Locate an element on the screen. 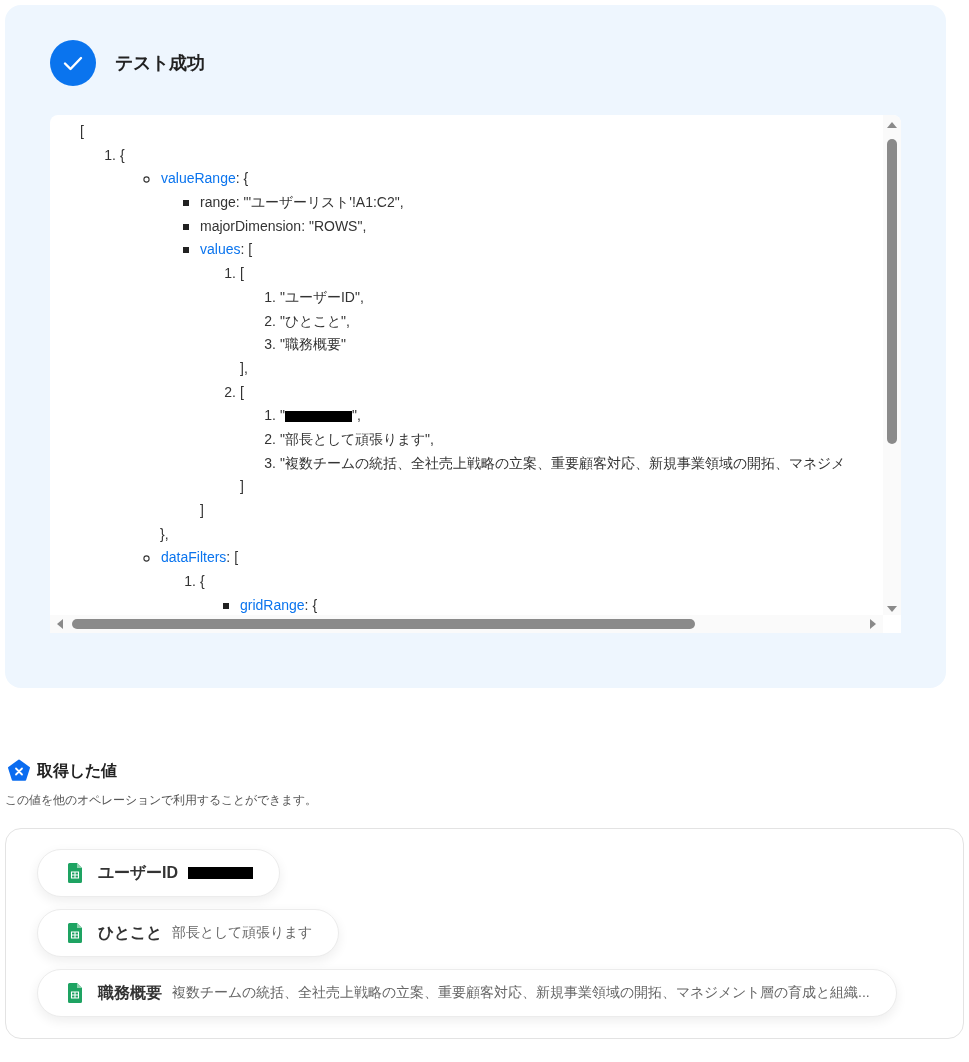 This screenshot has width=969, height=1062. scroll-up-icon is located at coordinates (892, 125).